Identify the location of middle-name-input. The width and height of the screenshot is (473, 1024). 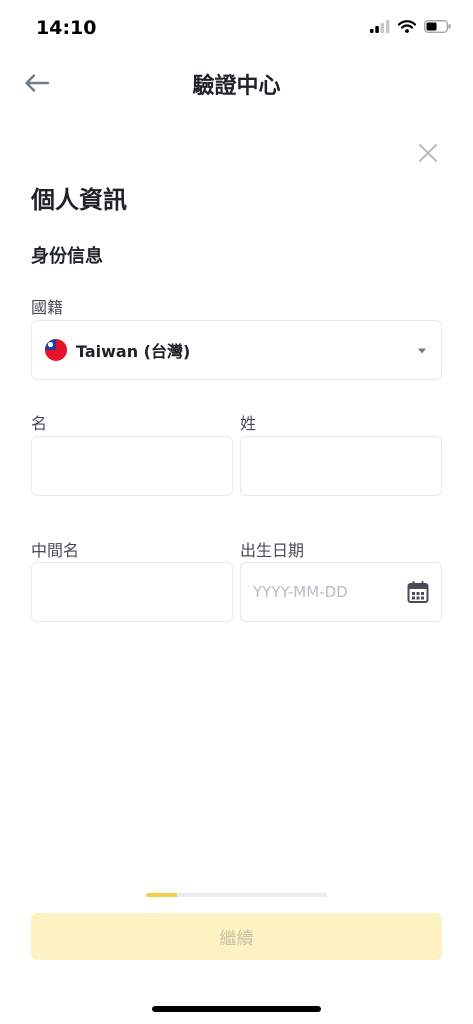
(132, 592).